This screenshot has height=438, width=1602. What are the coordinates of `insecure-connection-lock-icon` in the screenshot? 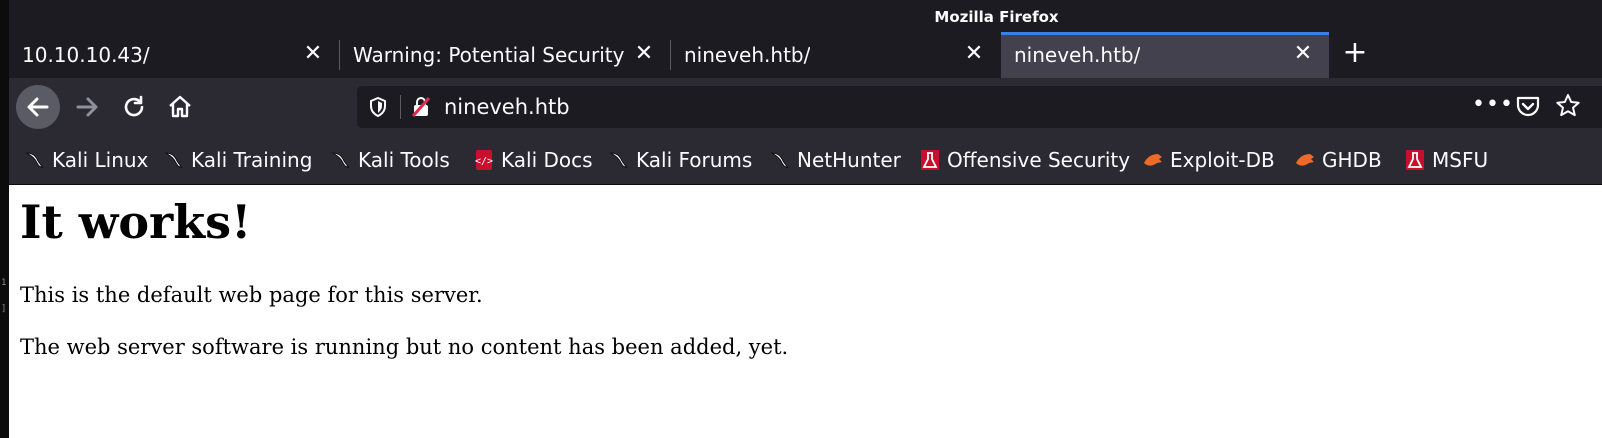 It's located at (421, 109).